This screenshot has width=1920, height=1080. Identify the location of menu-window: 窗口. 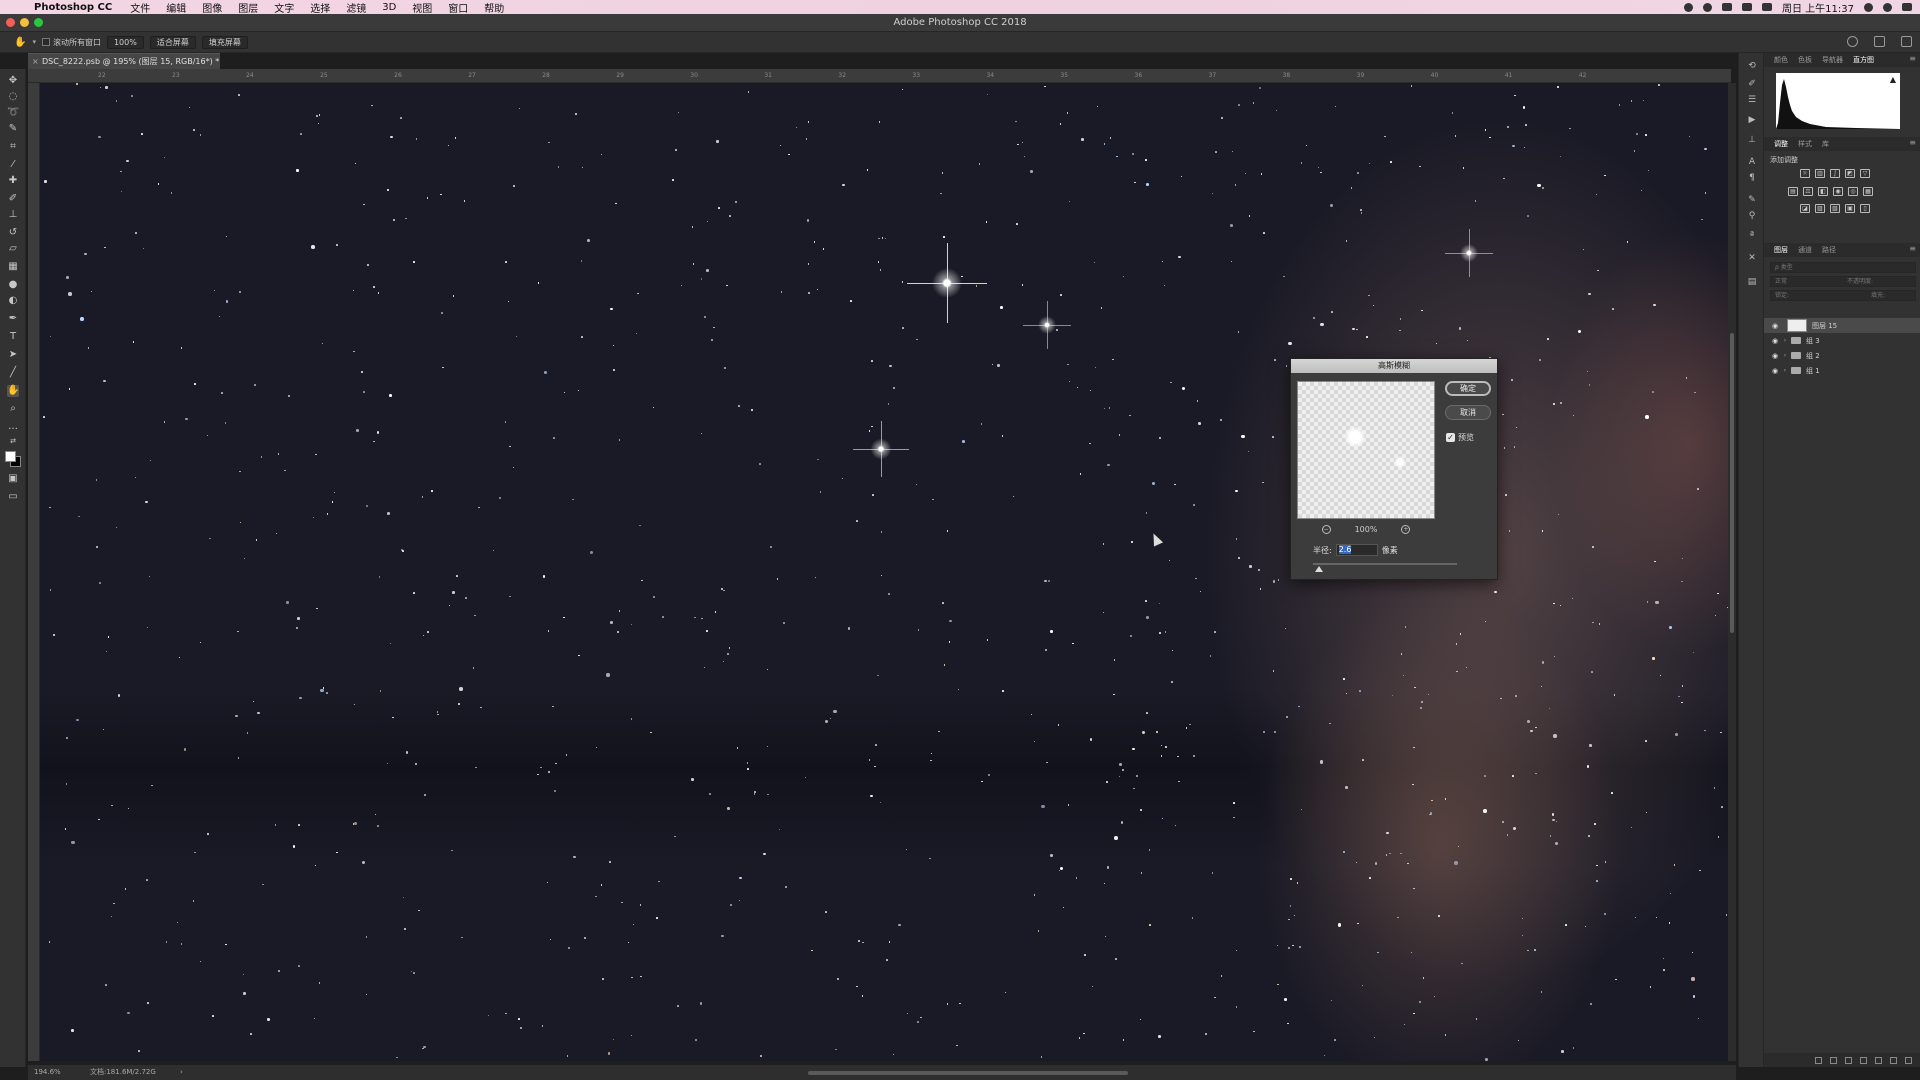
(458, 7).